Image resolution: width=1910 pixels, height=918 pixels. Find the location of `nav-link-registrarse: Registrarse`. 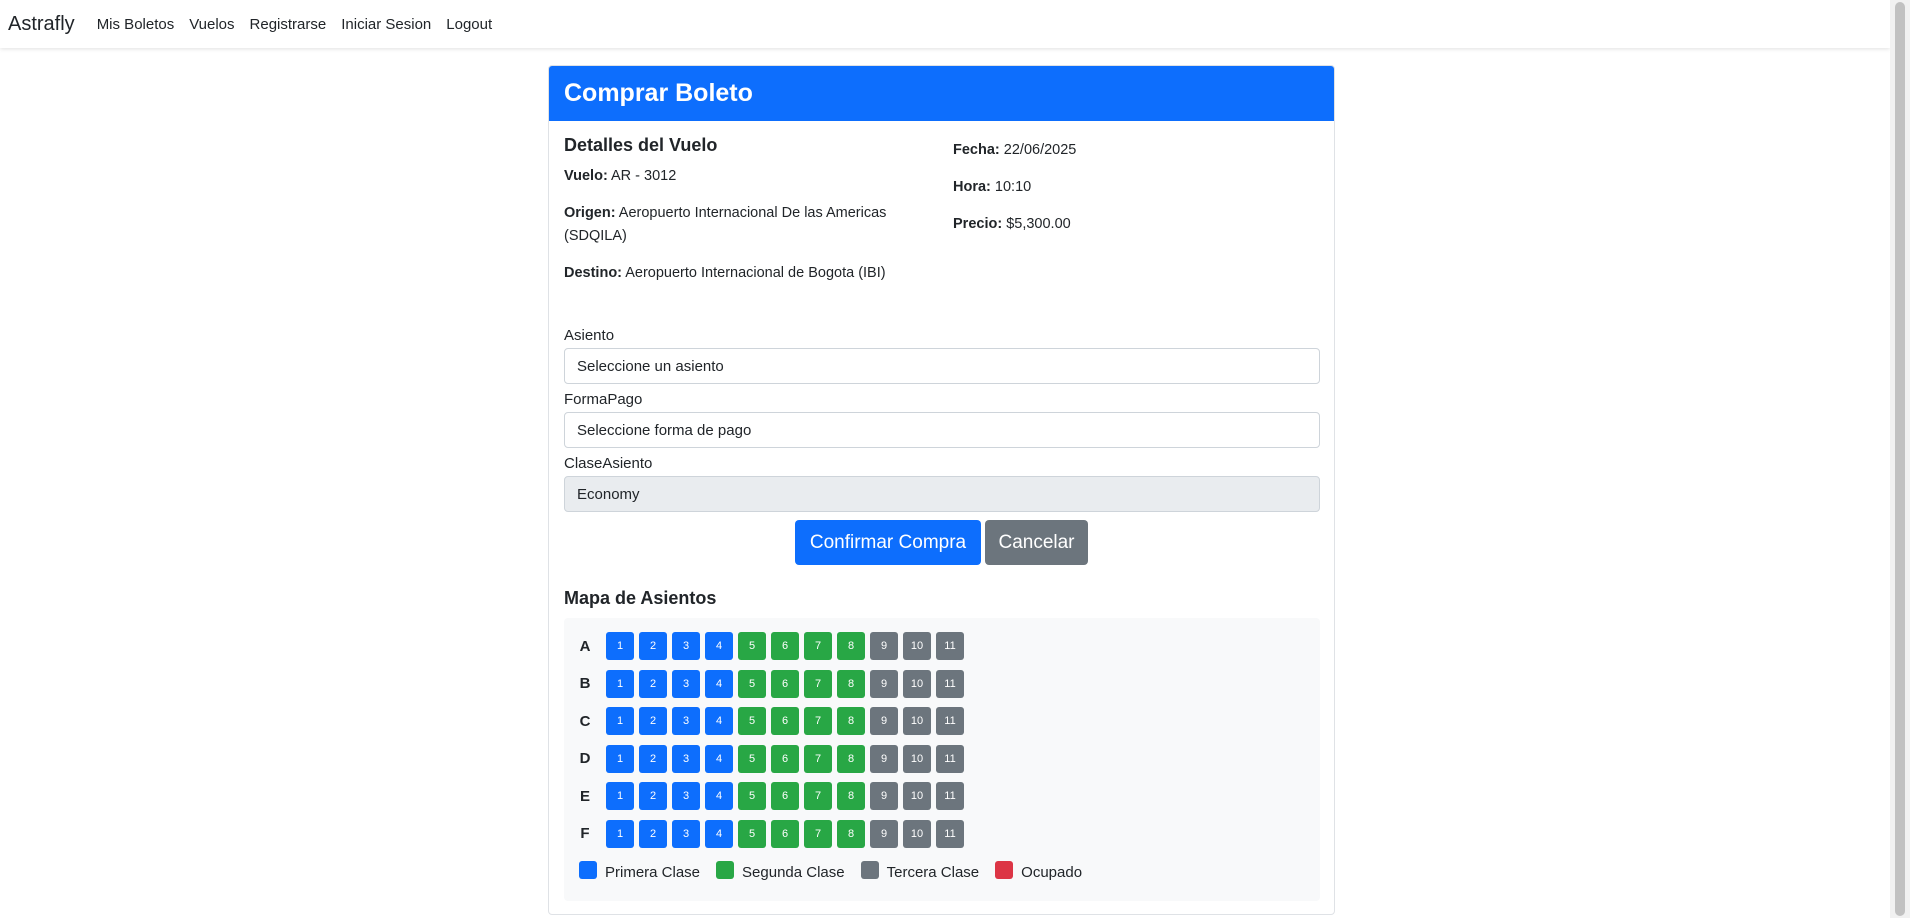

nav-link-registrarse: Registrarse is located at coordinates (288, 24).